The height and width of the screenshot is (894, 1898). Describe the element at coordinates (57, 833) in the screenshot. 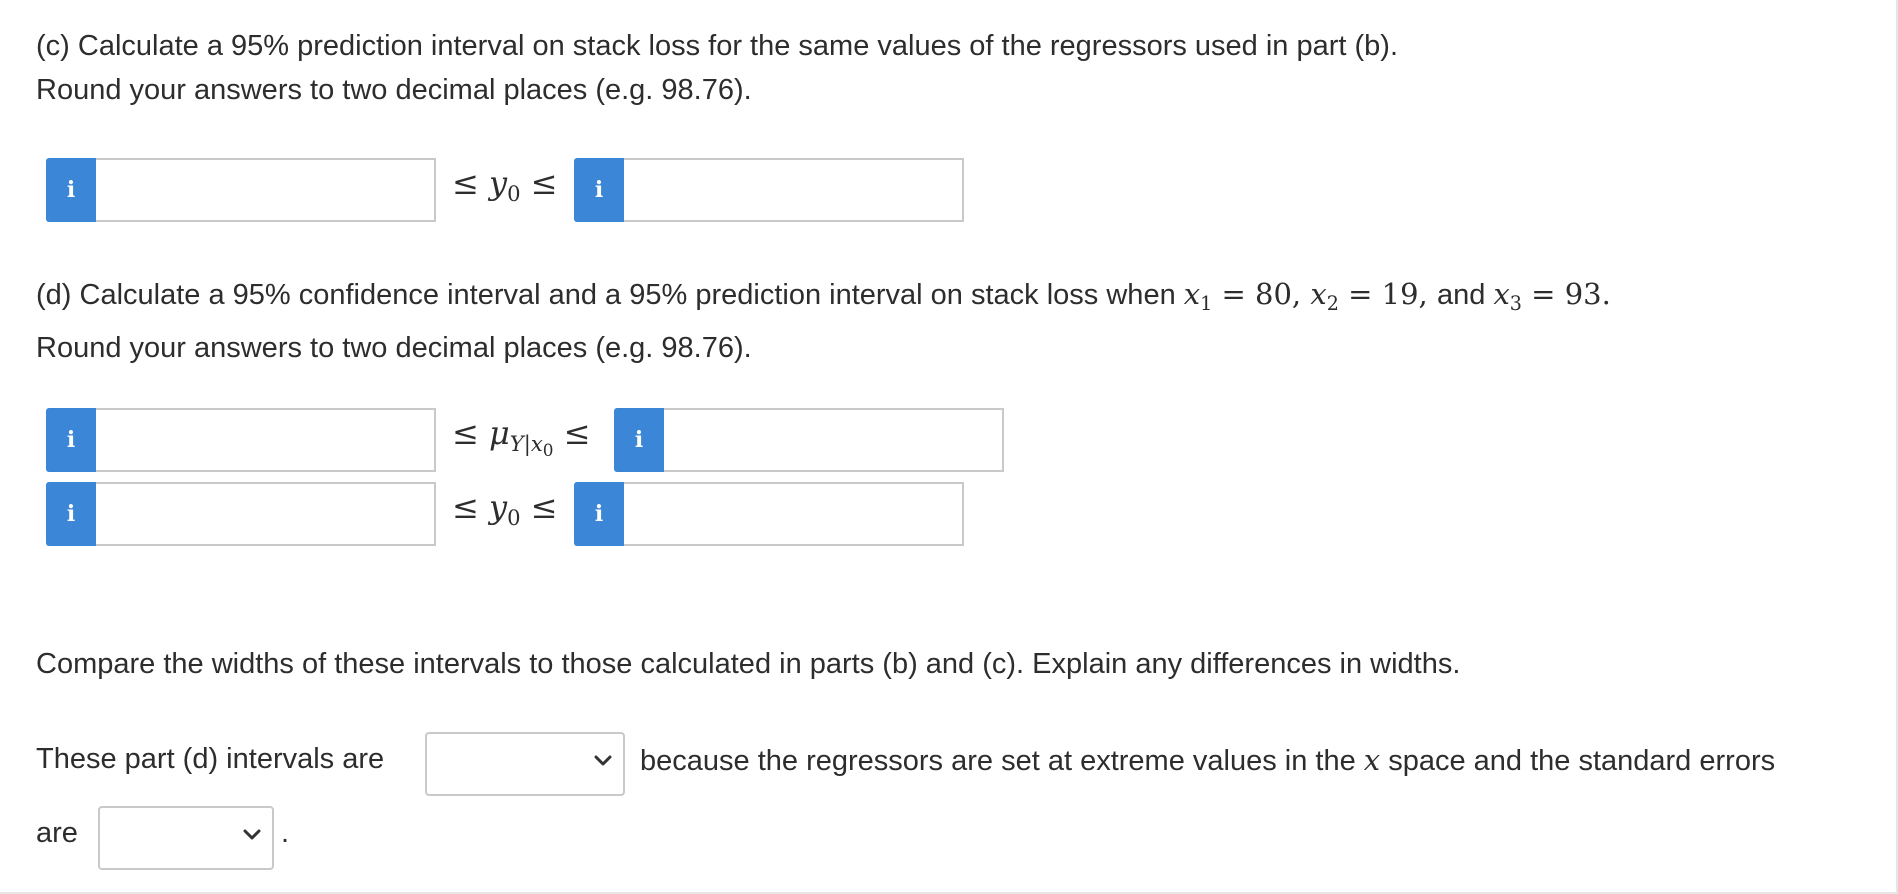

I see `sentence-are: are` at that location.